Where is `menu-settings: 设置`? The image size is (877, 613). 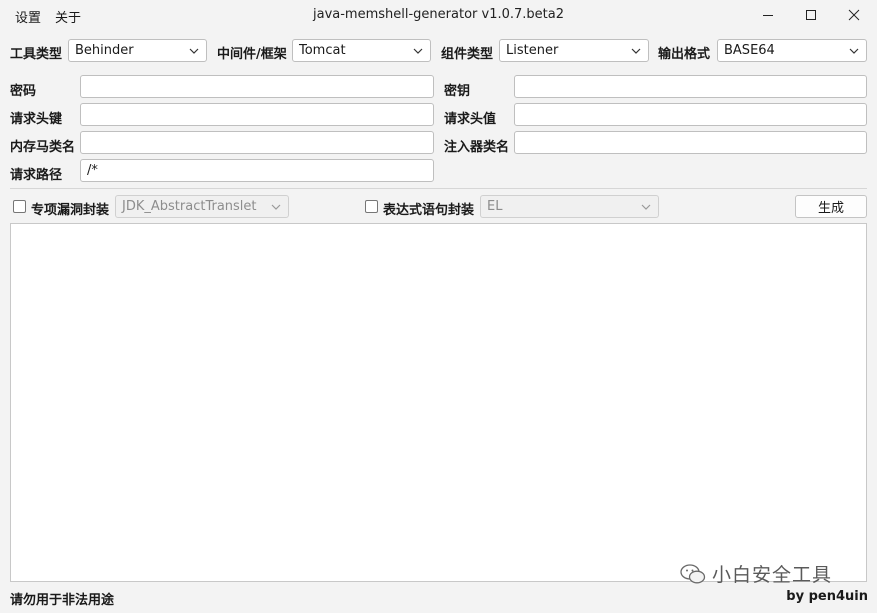
menu-settings: 设置 is located at coordinates (28, 16).